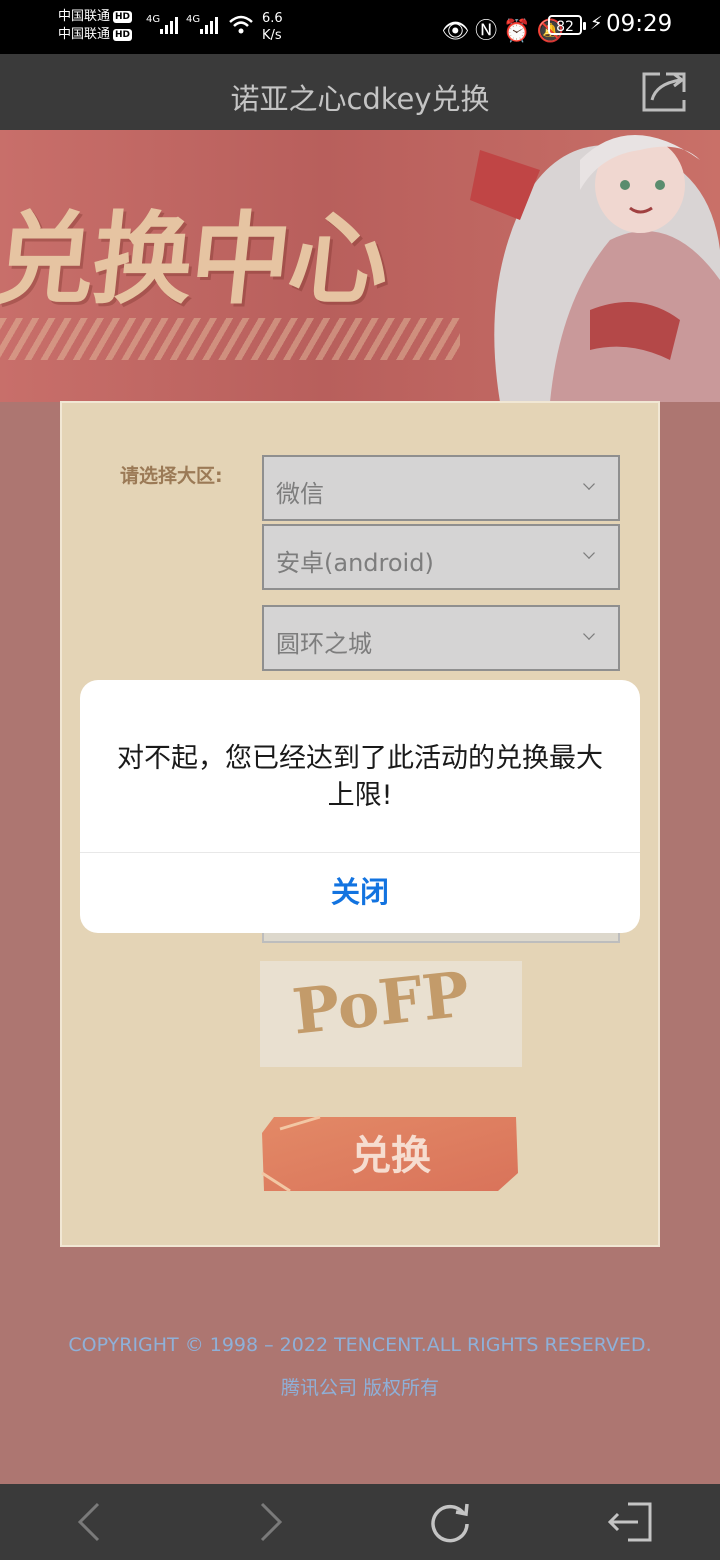 This screenshot has width=720, height=1560. What do you see at coordinates (241, 24) in the screenshot?
I see `wifi-icon` at bounding box center [241, 24].